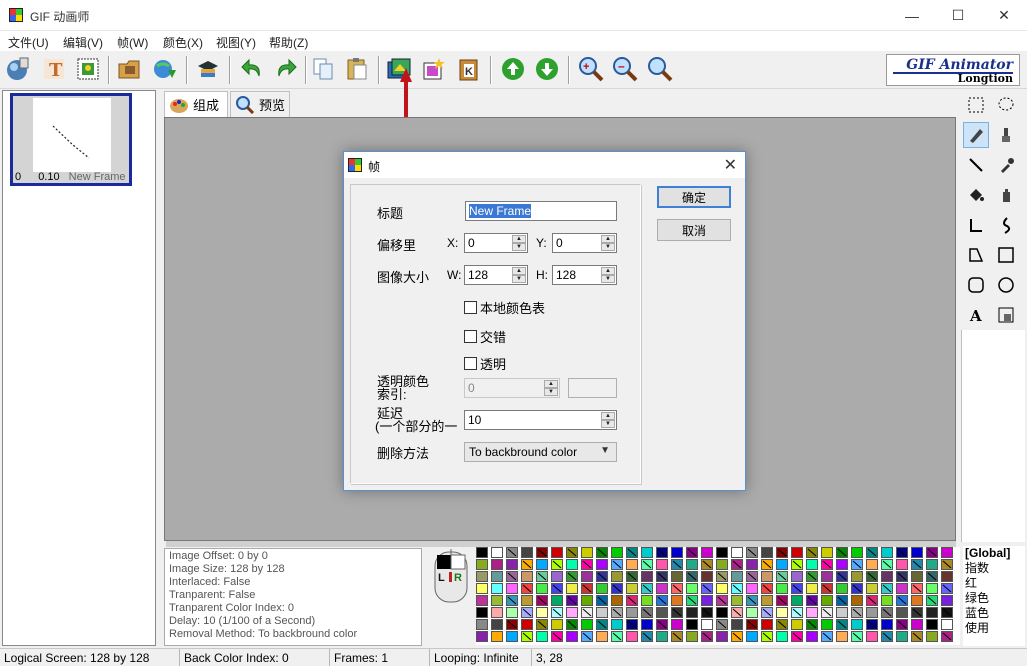  Describe the element at coordinates (1006, 225) in the screenshot. I see `curve-icon` at that location.